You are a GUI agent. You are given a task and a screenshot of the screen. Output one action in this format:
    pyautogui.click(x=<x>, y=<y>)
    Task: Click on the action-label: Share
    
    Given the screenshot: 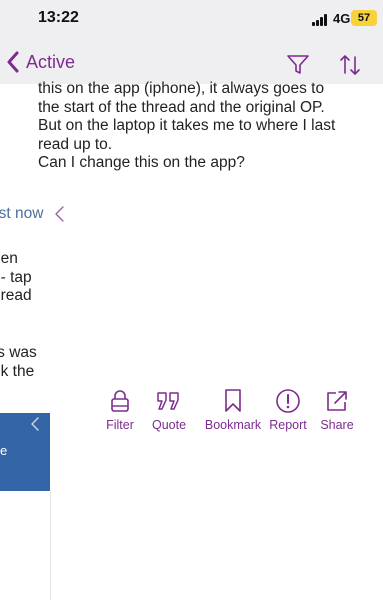 What is the action you would take?
    pyautogui.click(x=337, y=425)
    